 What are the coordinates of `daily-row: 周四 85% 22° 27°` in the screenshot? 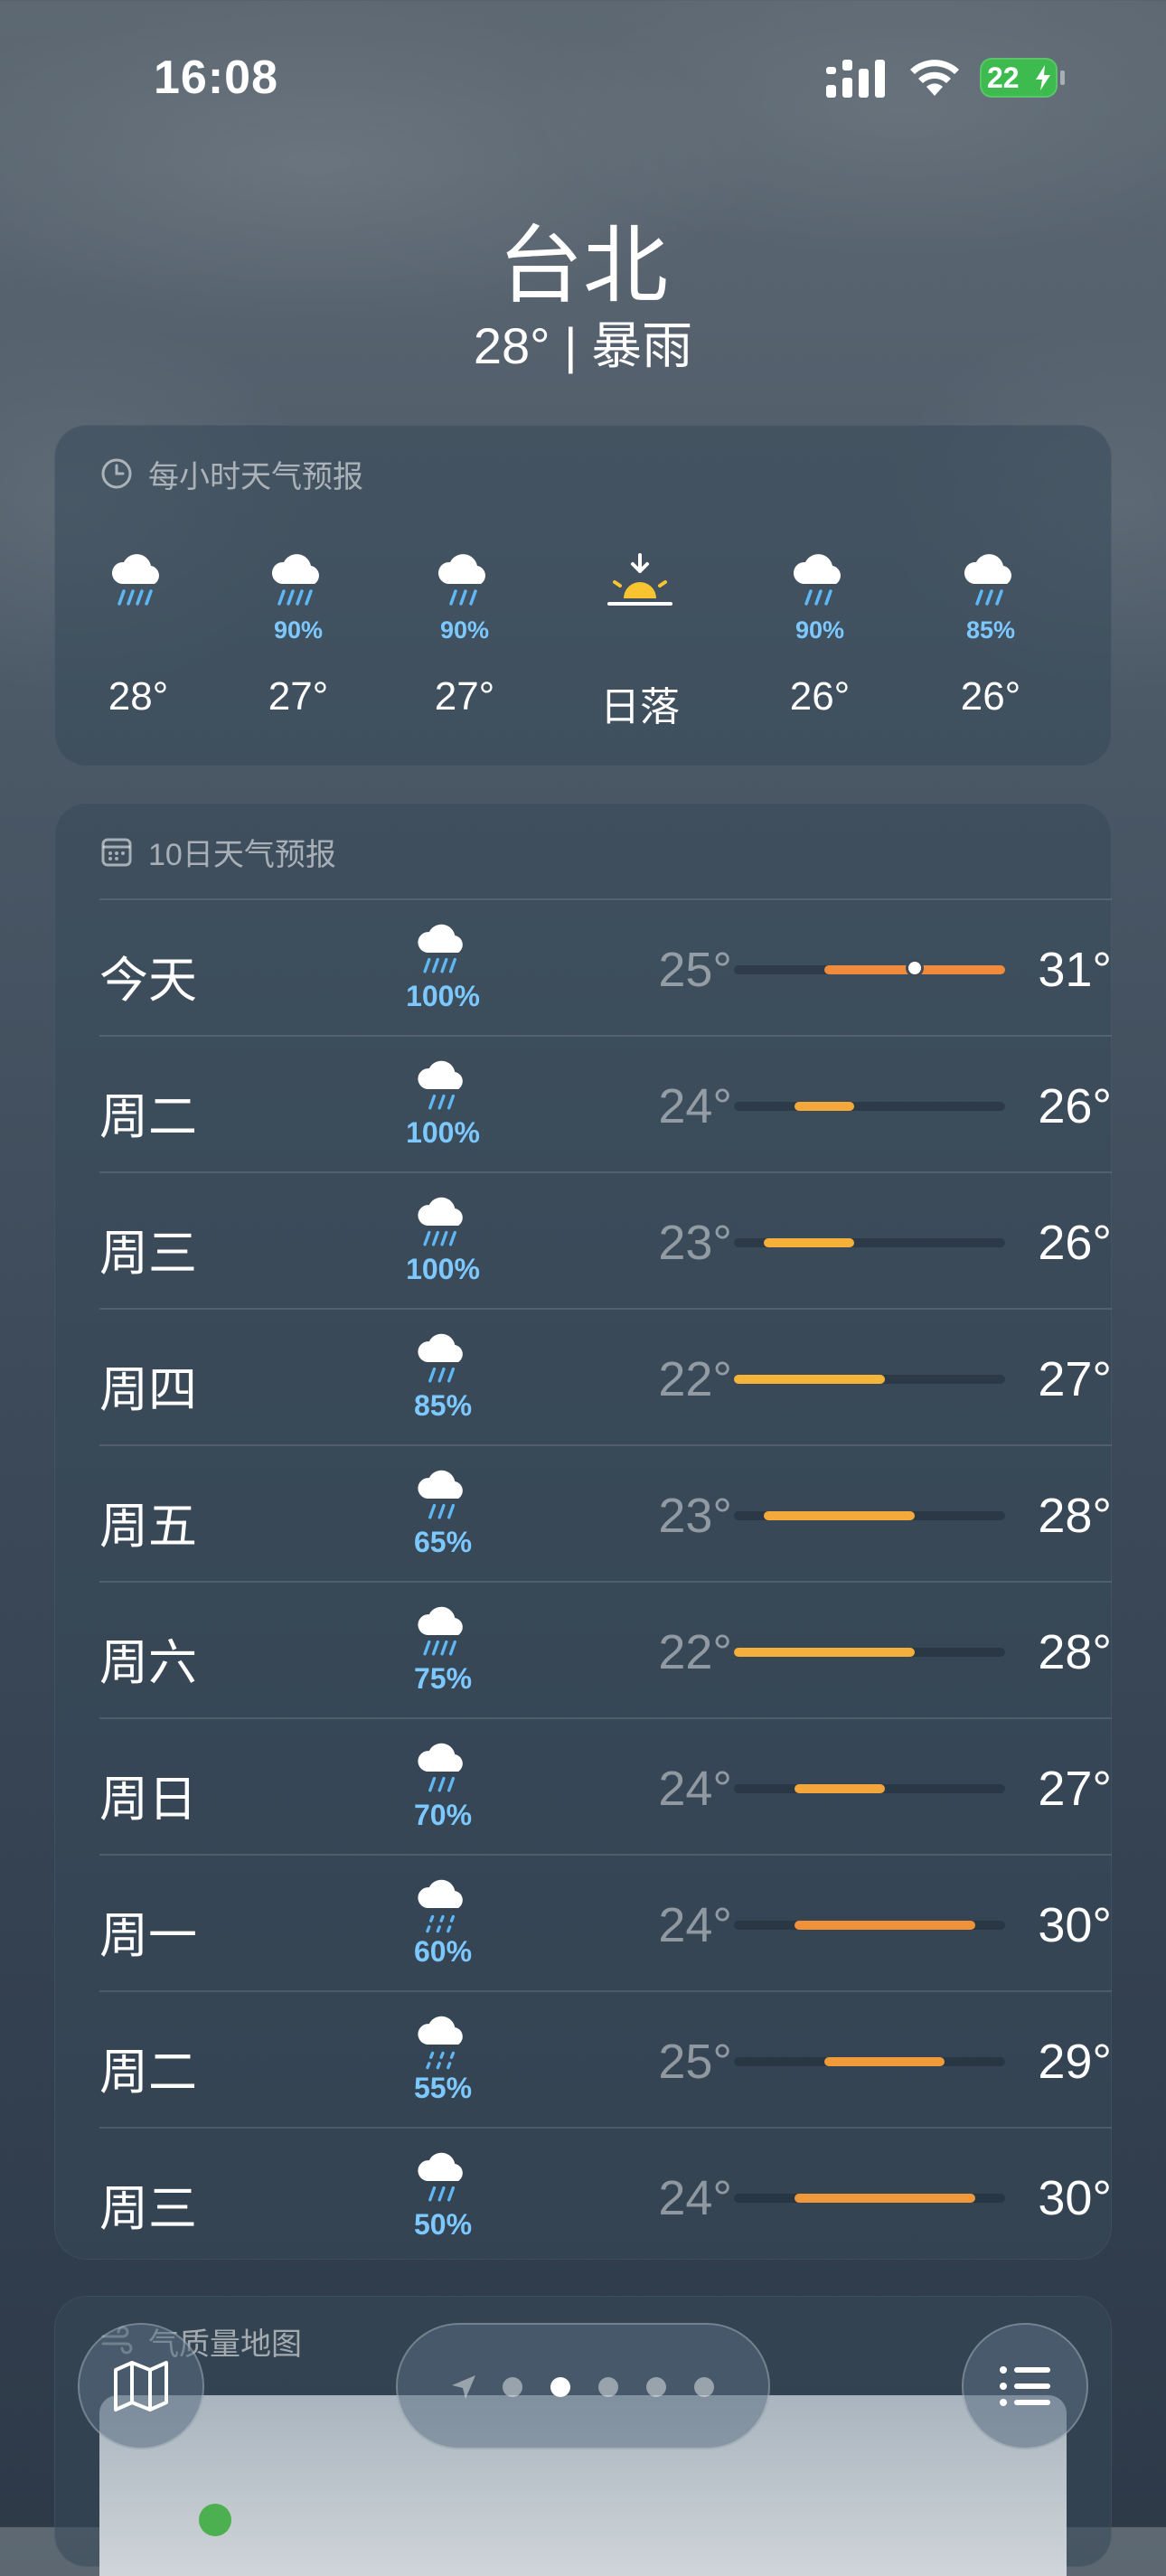 It's located at (605, 1376).